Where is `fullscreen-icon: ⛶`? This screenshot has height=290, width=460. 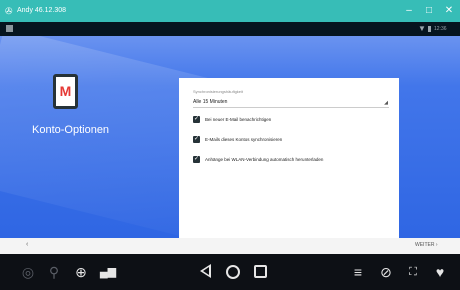
fullscreen-icon: ⛶ is located at coordinates (413, 272).